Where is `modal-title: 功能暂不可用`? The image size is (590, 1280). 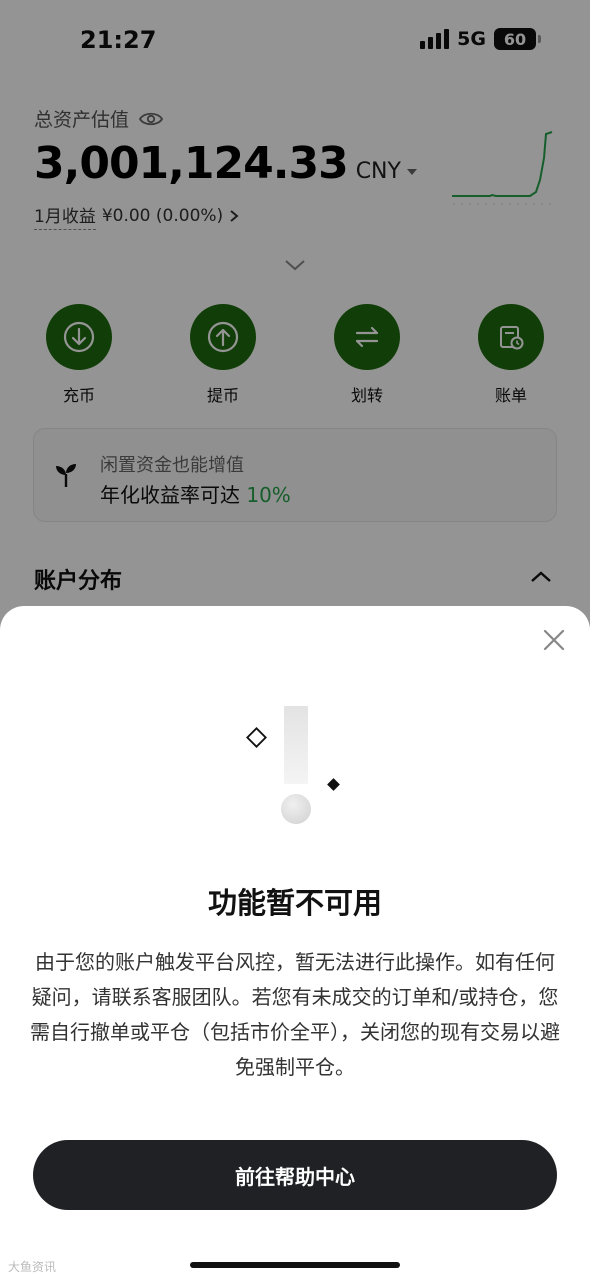 modal-title: 功能暂不可用 is located at coordinates (294, 903).